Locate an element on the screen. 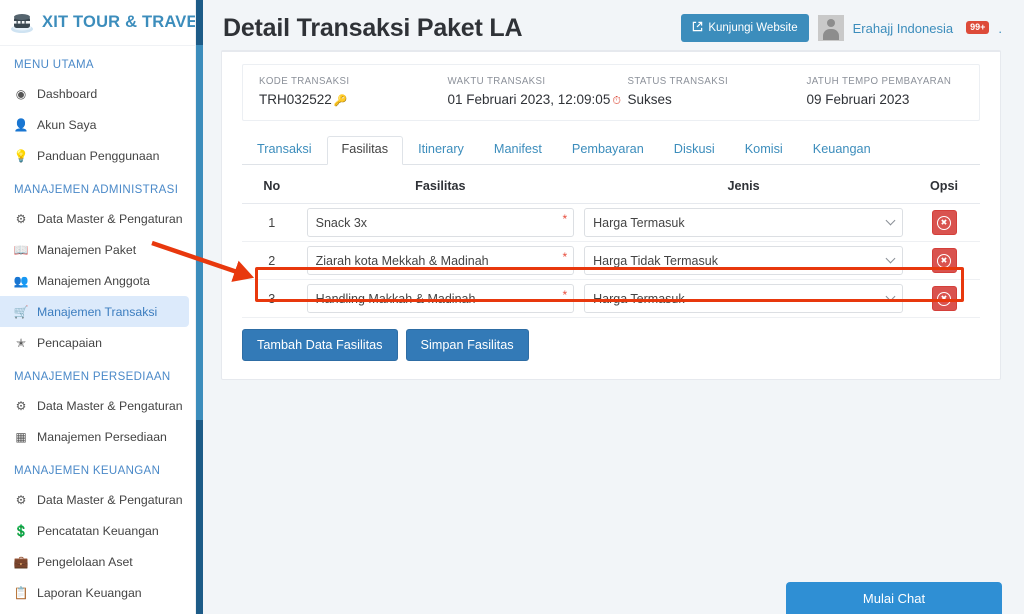 The image size is (1024, 614). visit-website-label: Kunjungi Website is located at coordinates (753, 28).